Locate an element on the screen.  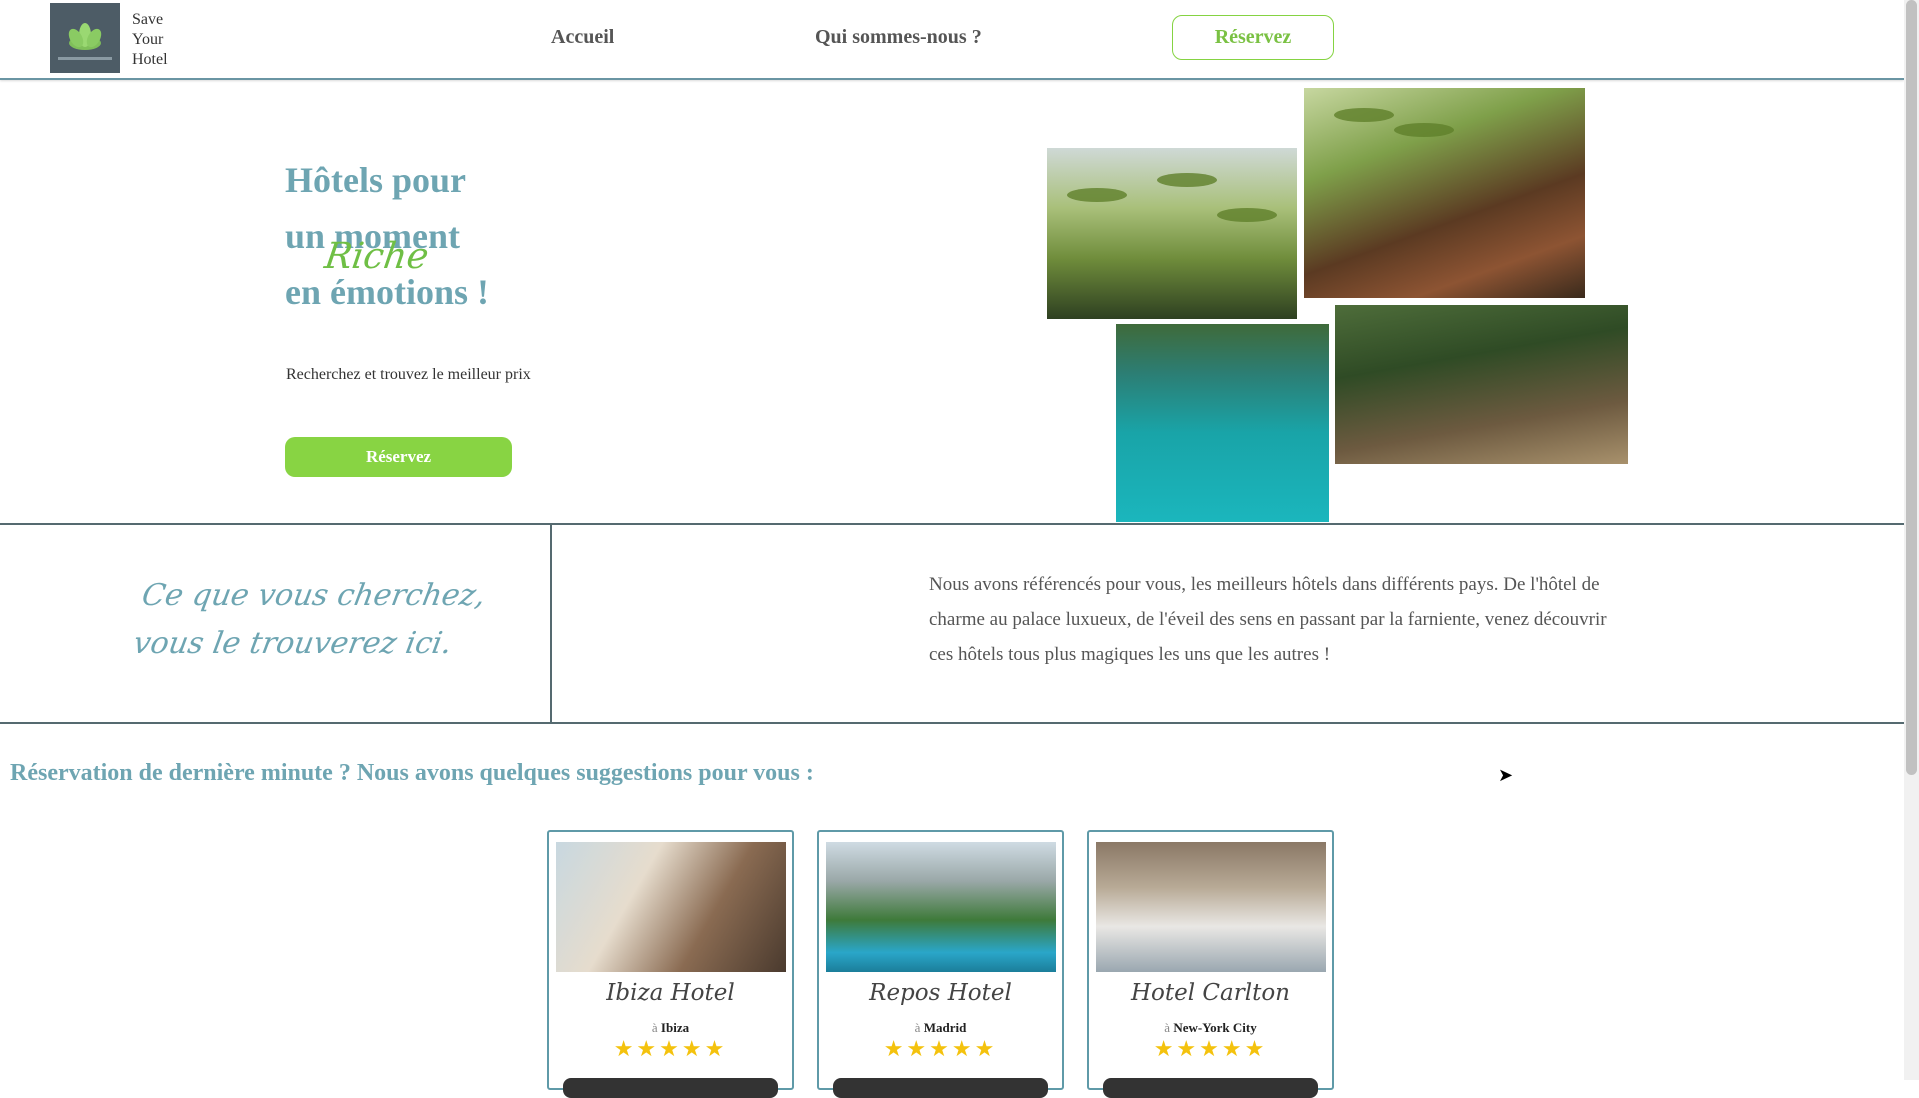
hero-photo-garden is located at coordinates (1481, 384).